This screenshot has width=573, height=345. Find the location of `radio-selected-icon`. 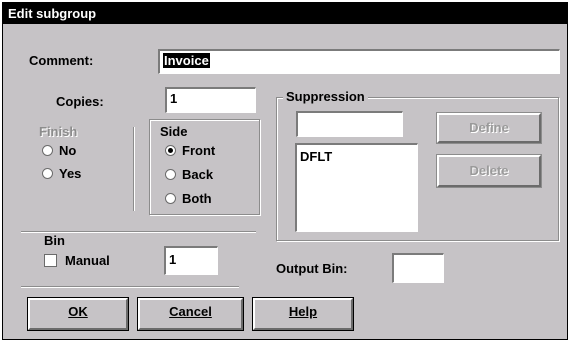

radio-selected-icon is located at coordinates (170, 150).